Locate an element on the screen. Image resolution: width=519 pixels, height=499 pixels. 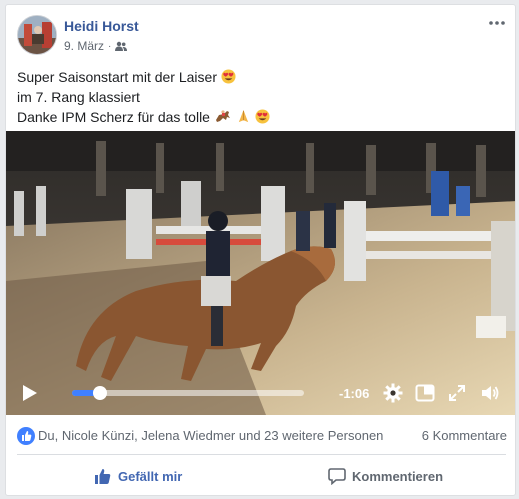
video-controls: -1:06 is located at coordinates (260, 393).